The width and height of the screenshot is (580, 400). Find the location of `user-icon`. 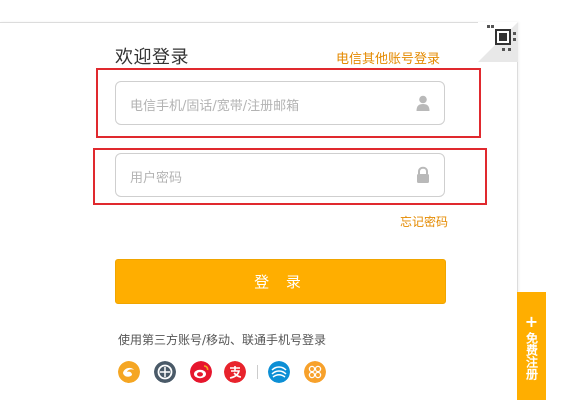

user-icon is located at coordinates (423, 103).